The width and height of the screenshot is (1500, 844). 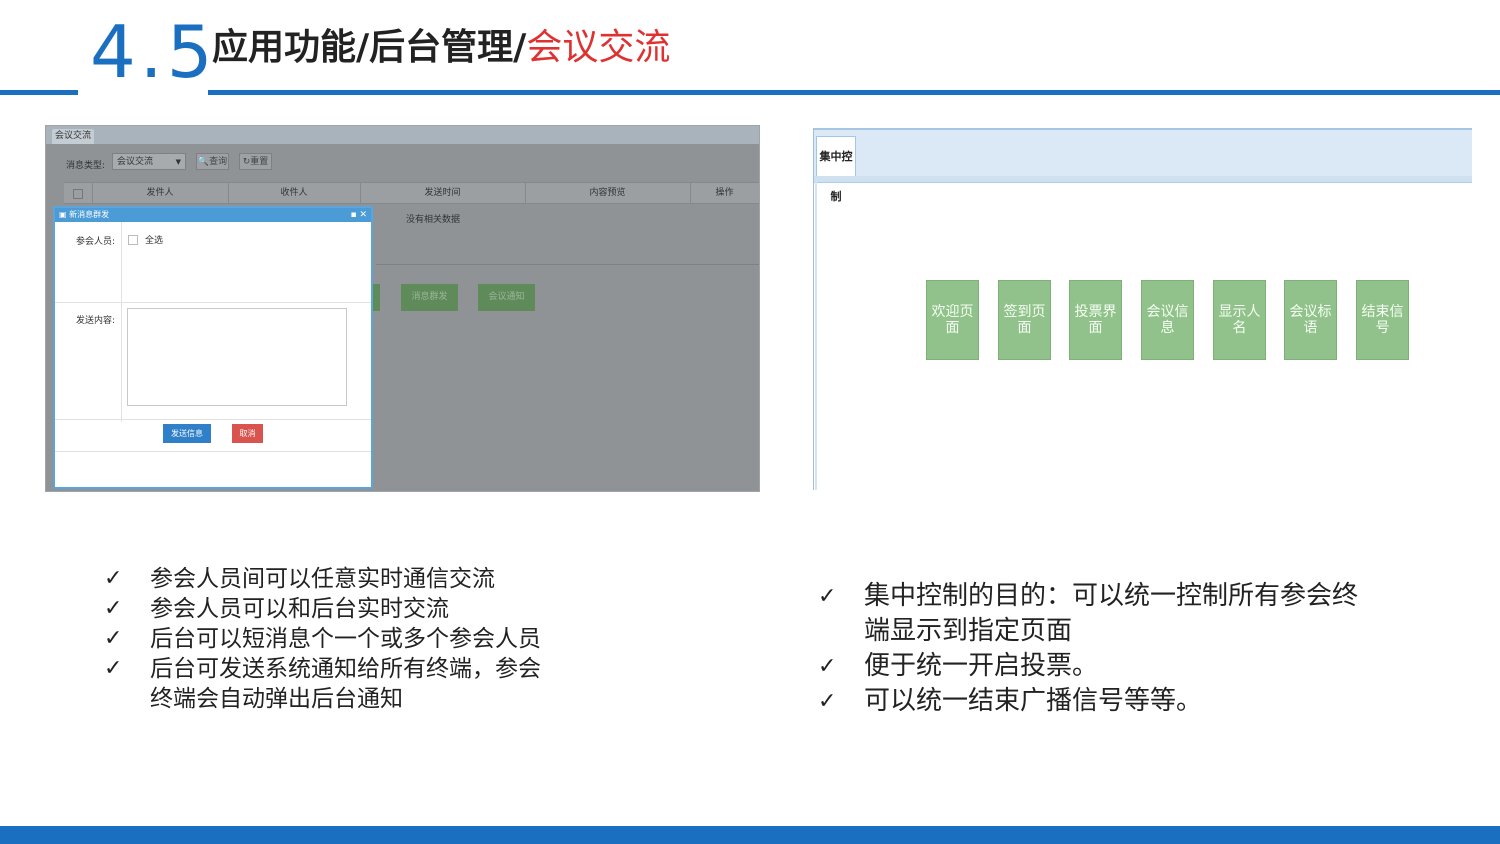 I want to click on meeting-slogan-tile: 会议标语, so click(x=1310, y=320).